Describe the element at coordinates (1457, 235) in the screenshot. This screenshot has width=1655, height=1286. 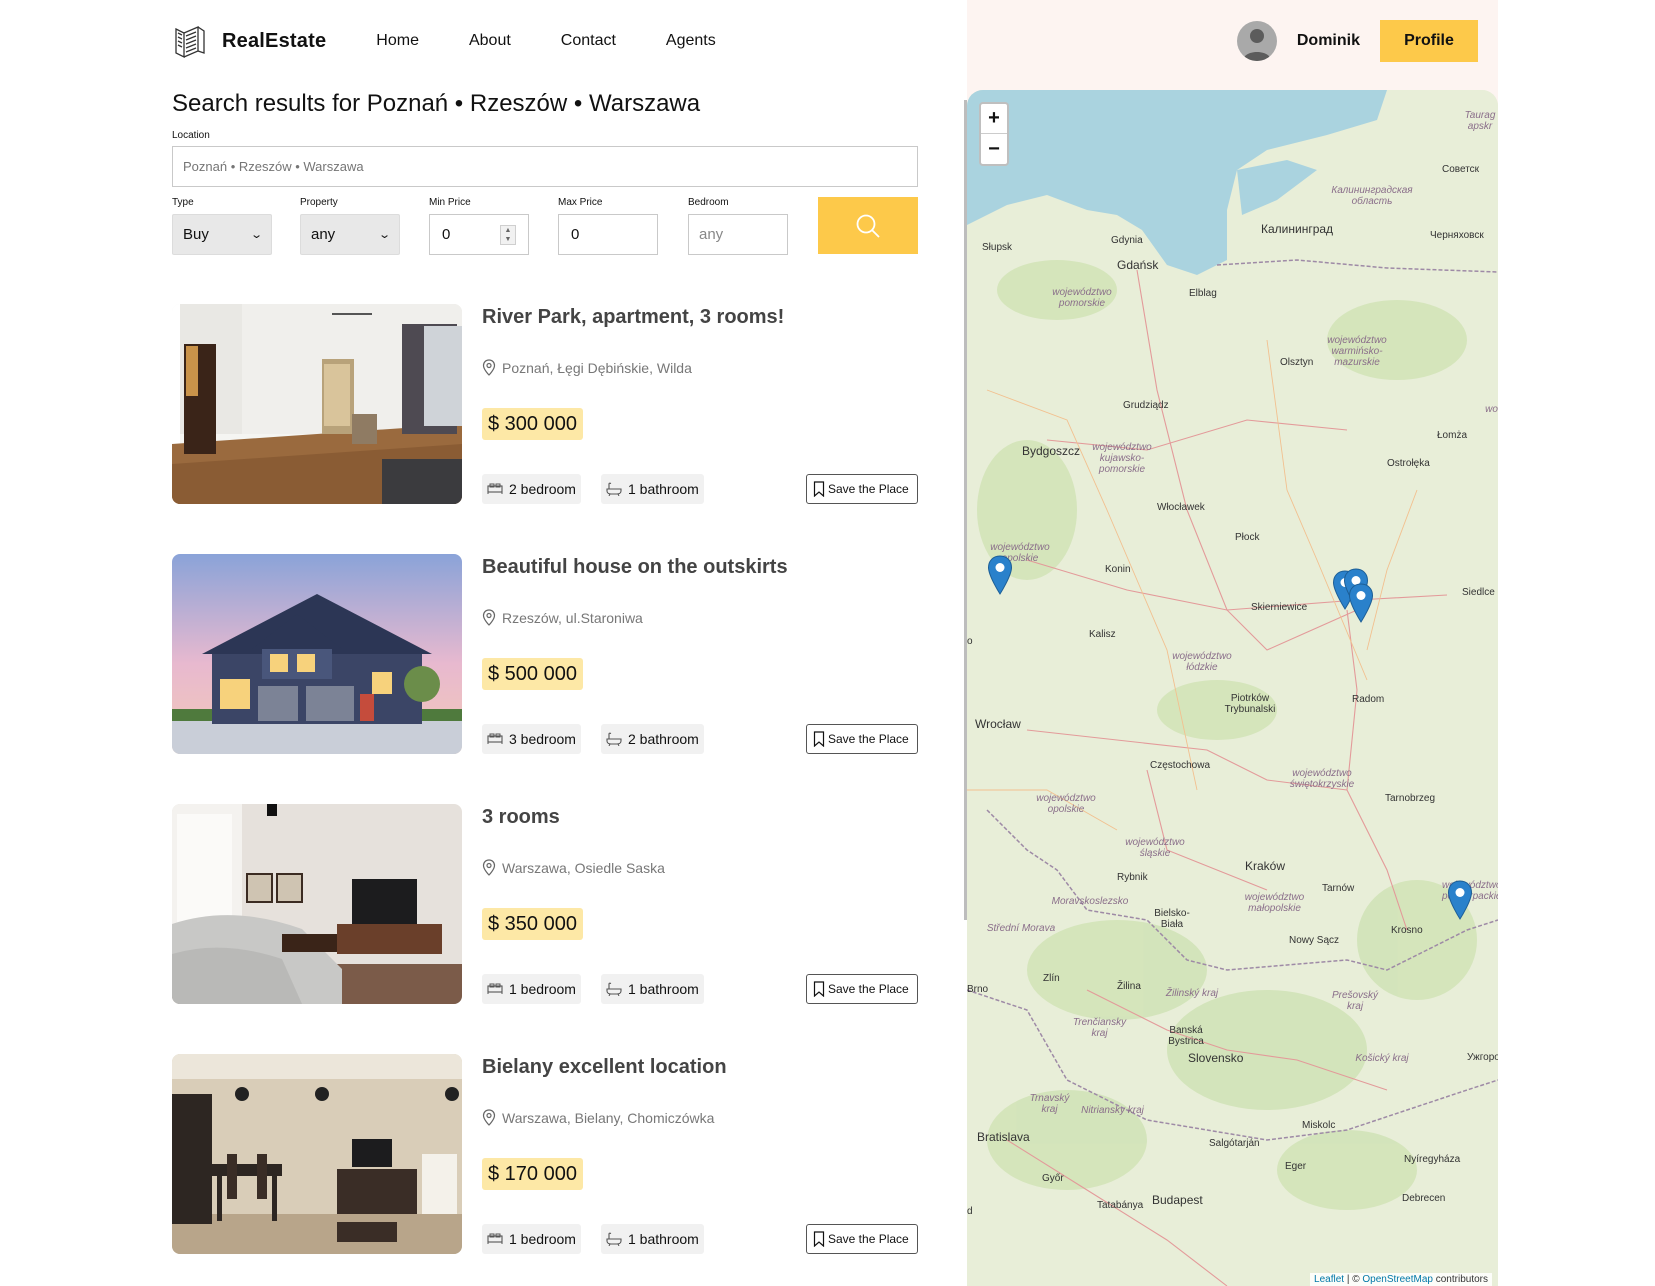
I see `map-label: Черняховск` at that location.